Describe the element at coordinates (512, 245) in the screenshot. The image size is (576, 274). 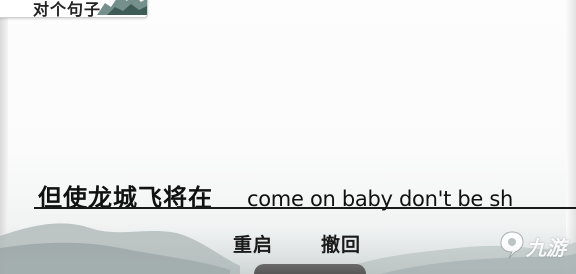
I see `jiuyou-logo-icon` at that location.